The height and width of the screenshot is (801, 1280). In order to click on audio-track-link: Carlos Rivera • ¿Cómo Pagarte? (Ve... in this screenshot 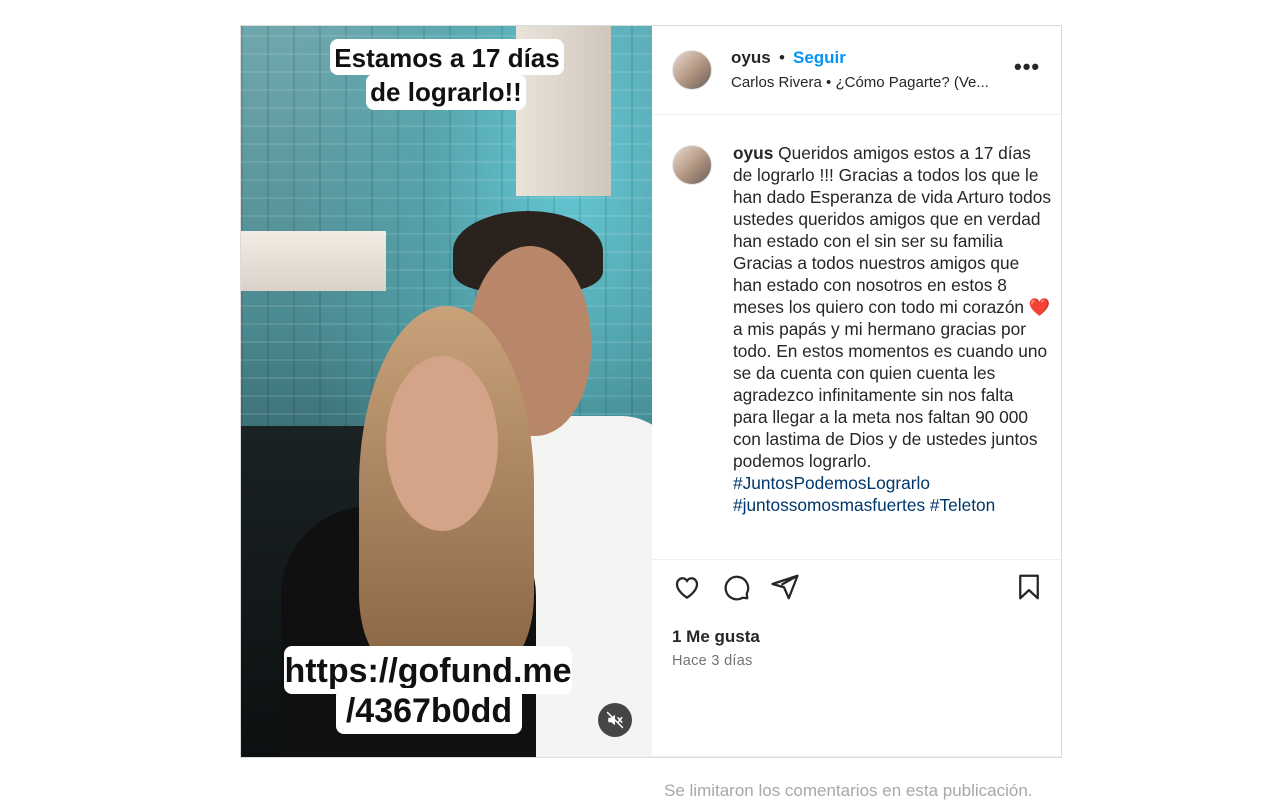, I will do `click(863, 82)`.